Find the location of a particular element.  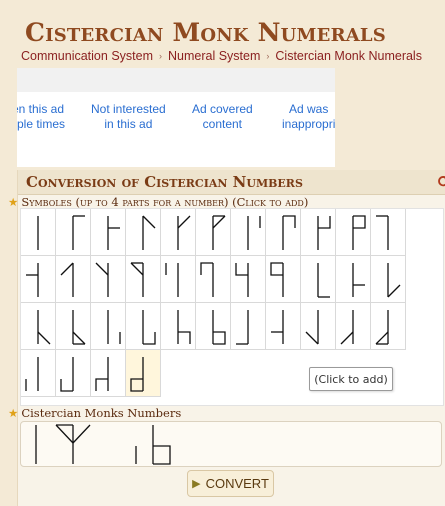

entered-numeral is located at coordinates (73, 444).